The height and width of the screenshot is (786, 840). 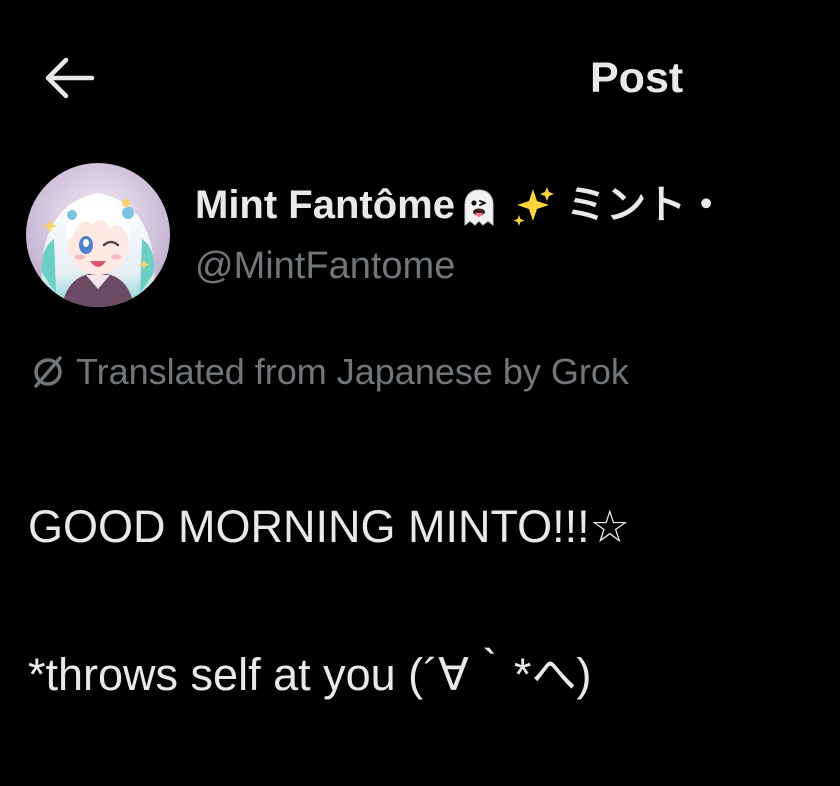 I want to click on post-text-line-1: GOOD MORNING MINTO!!!☆, so click(x=329, y=526).